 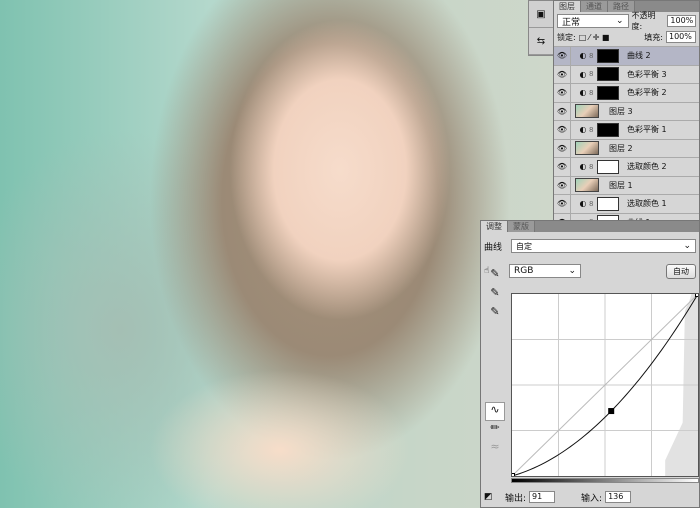 What do you see at coordinates (542, 497) in the screenshot?
I see `output-input: 91` at bounding box center [542, 497].